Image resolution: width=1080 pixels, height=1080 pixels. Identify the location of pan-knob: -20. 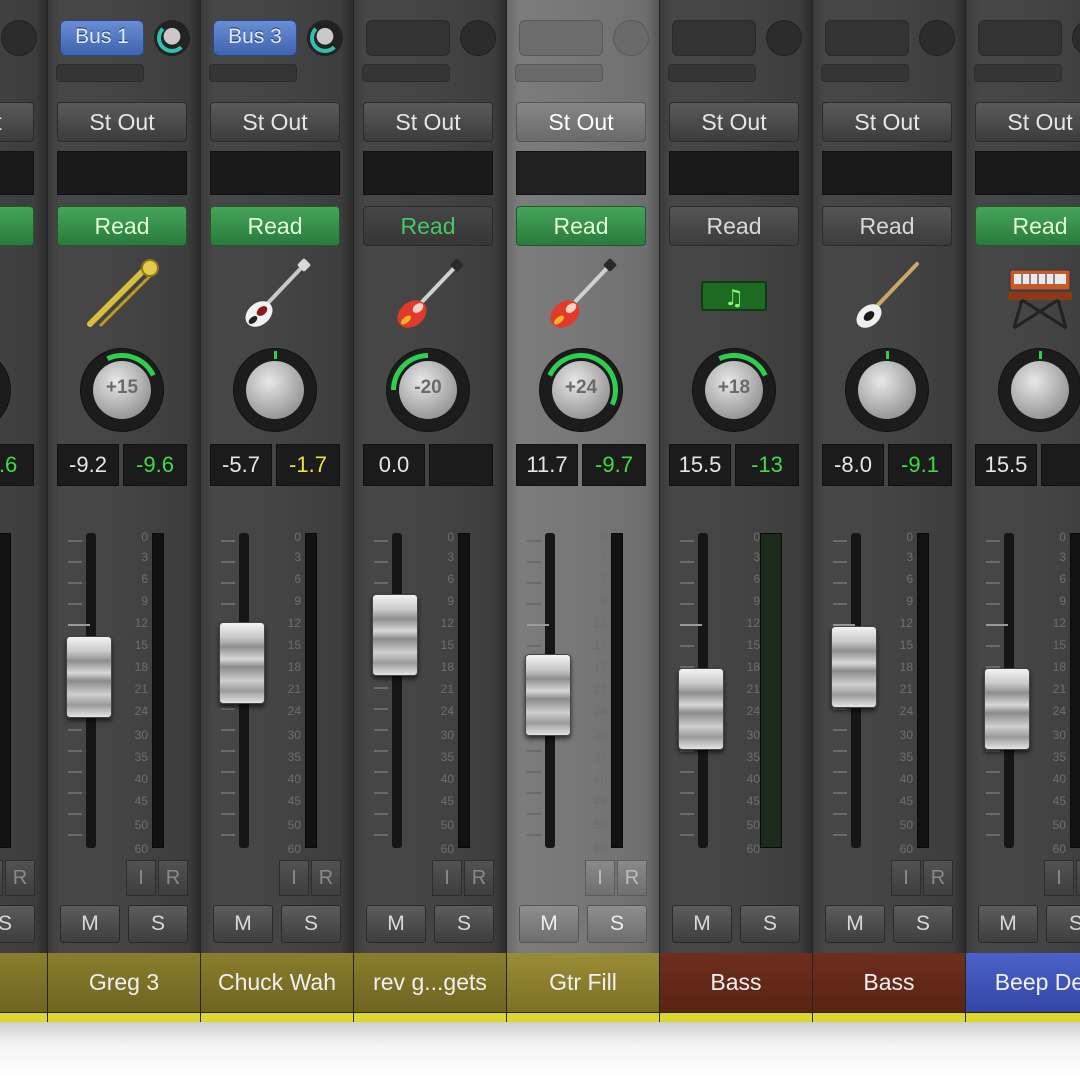
(428, 390).